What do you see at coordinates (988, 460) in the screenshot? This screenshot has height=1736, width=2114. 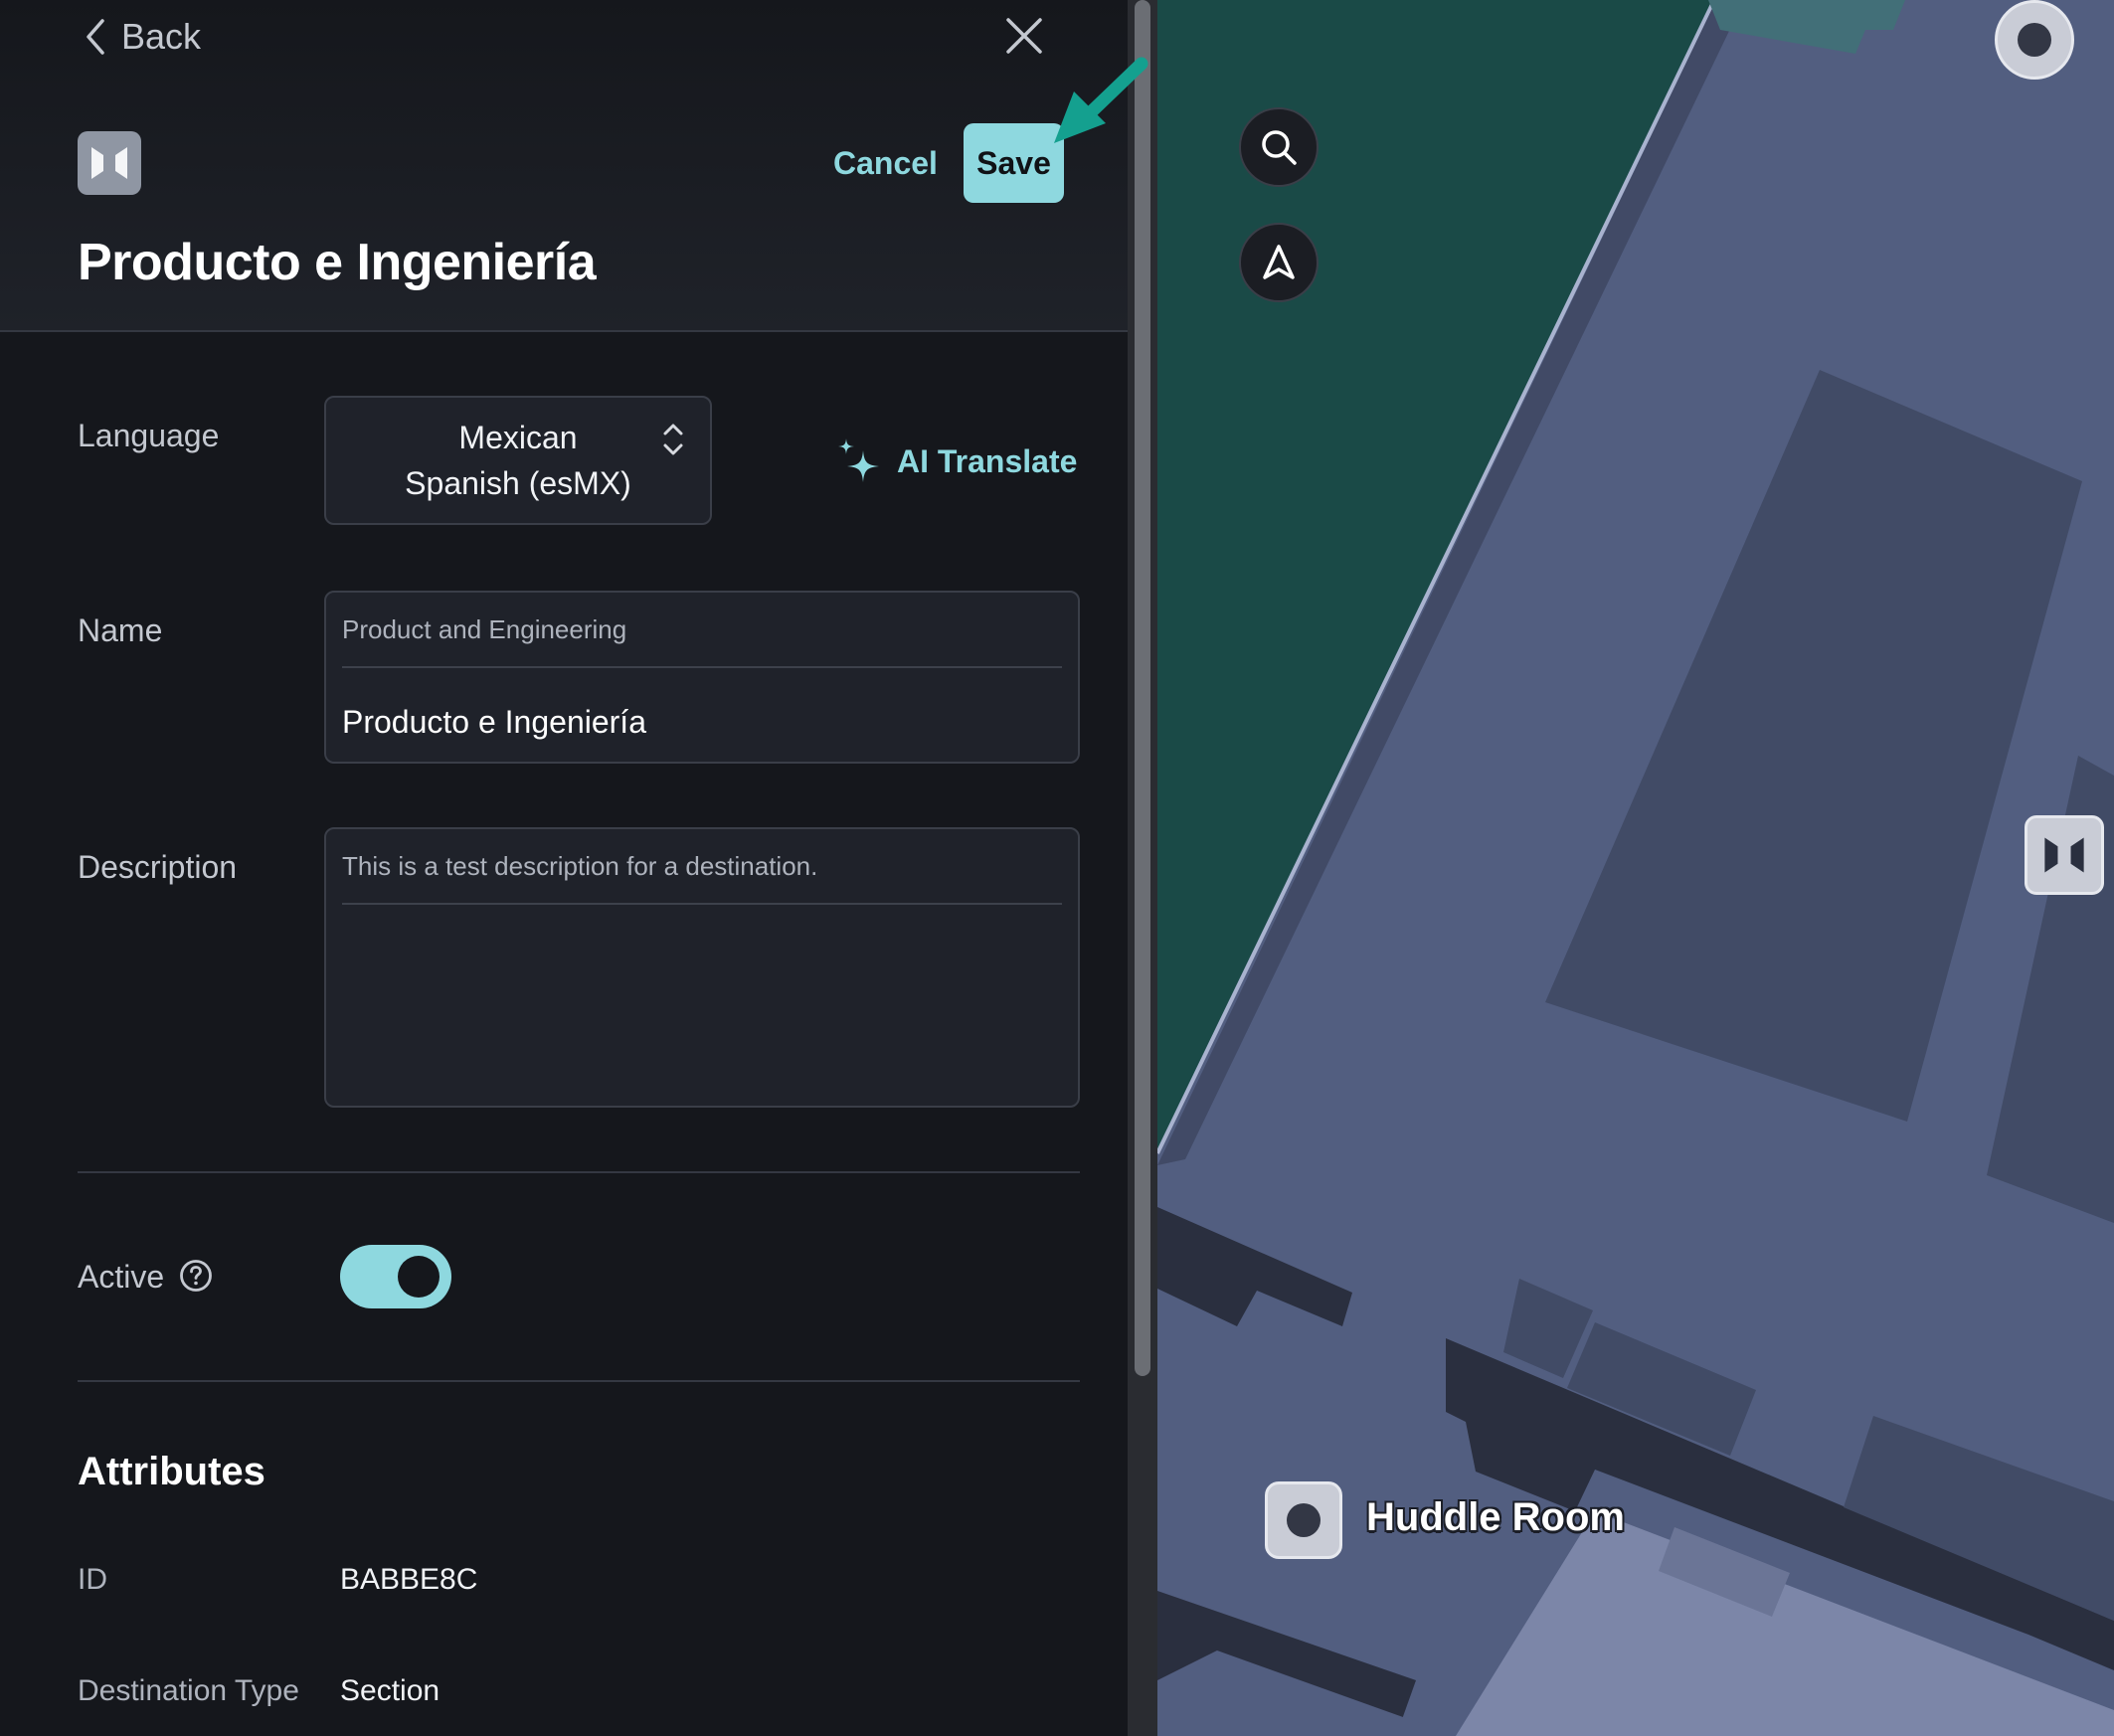 I see `ai-translate-label: AI Translate` at bounding box center [988, 460].